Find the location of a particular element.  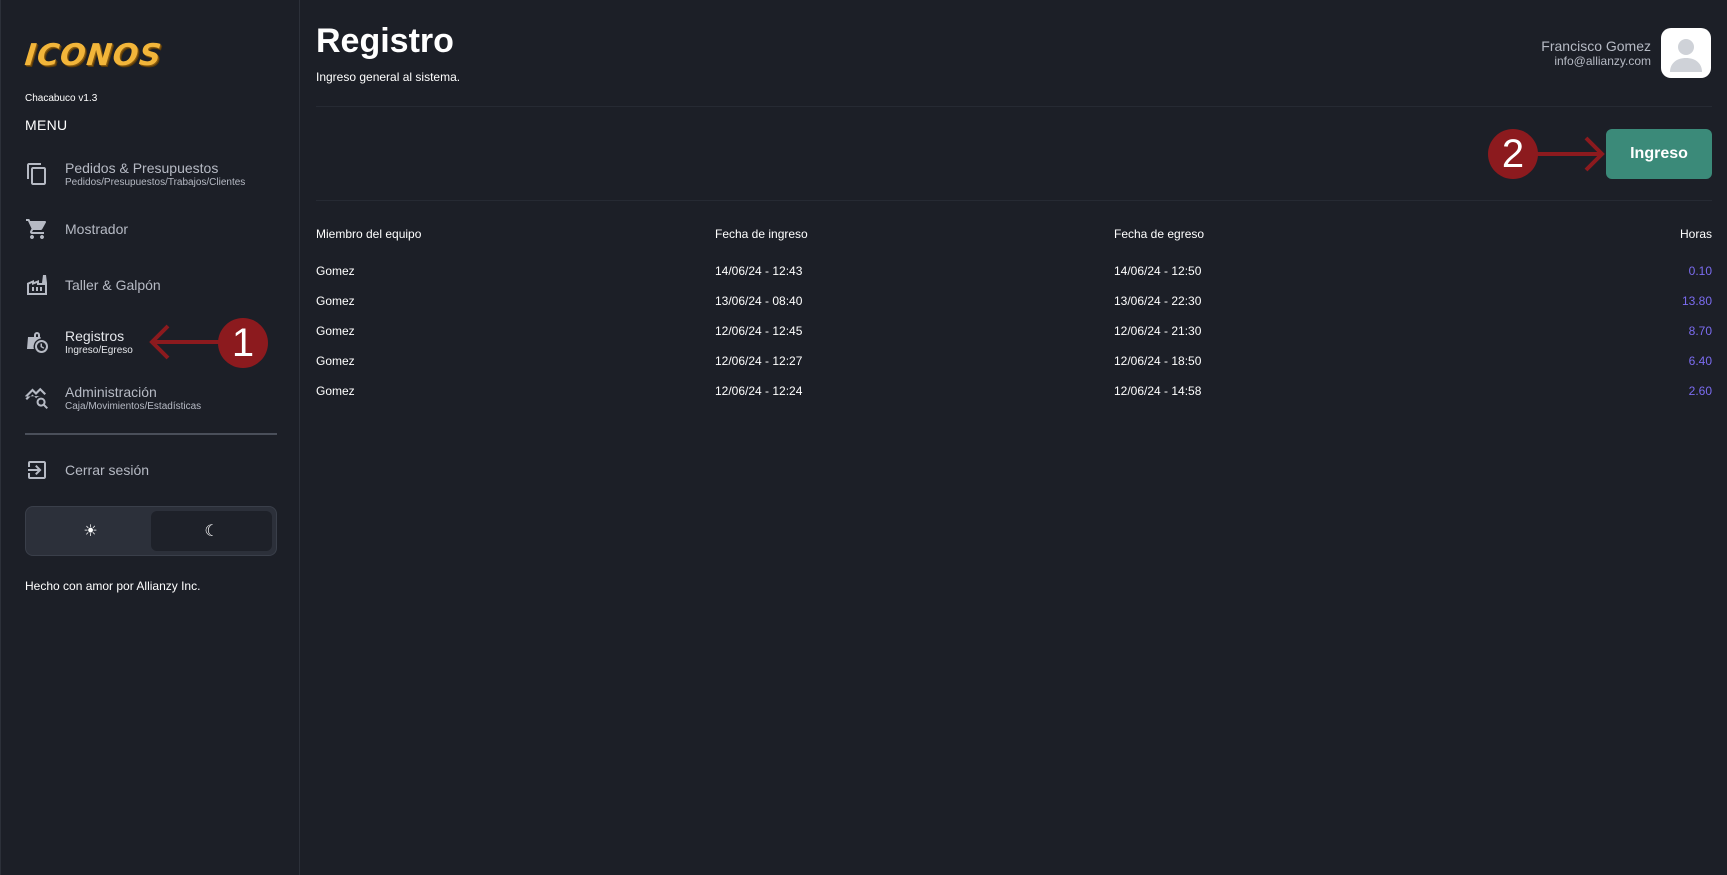

annotation-marker-2: 2 is located at coordinates (1513, 154).